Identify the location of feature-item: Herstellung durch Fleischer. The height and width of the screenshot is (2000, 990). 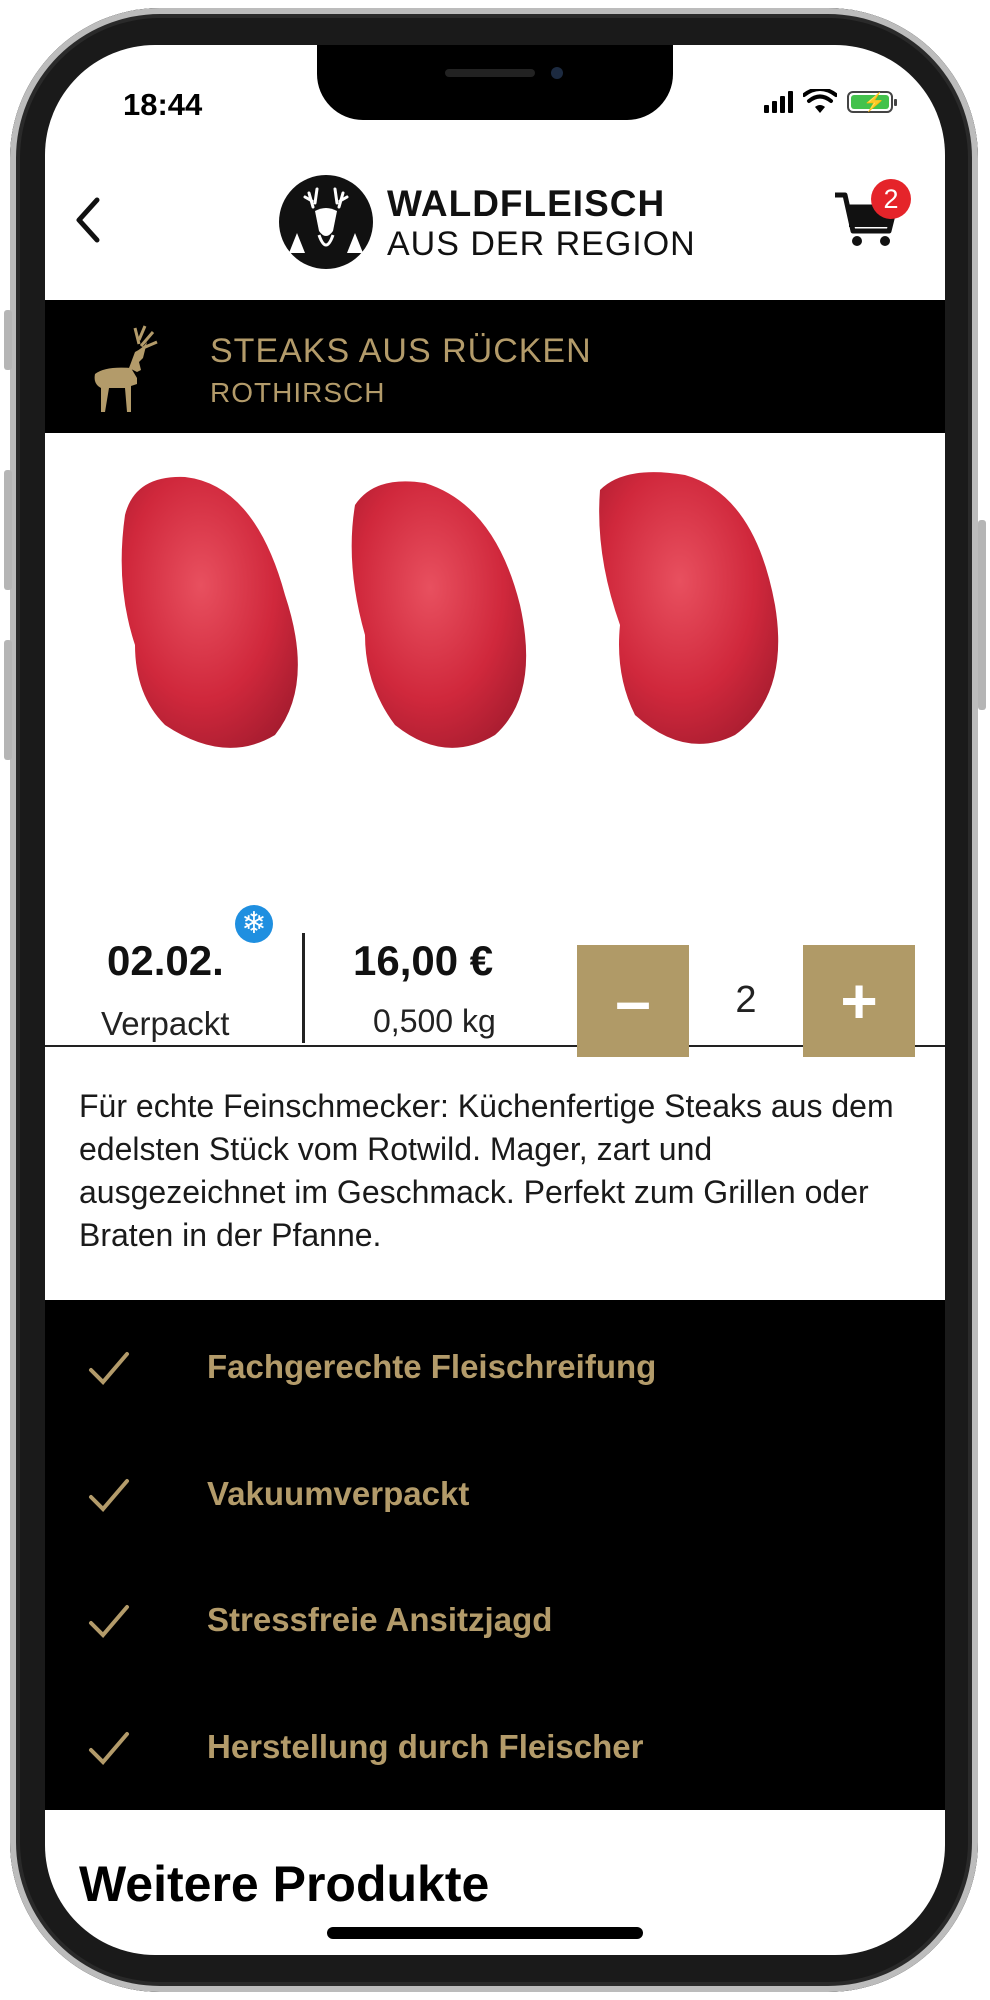
(495, 1750).